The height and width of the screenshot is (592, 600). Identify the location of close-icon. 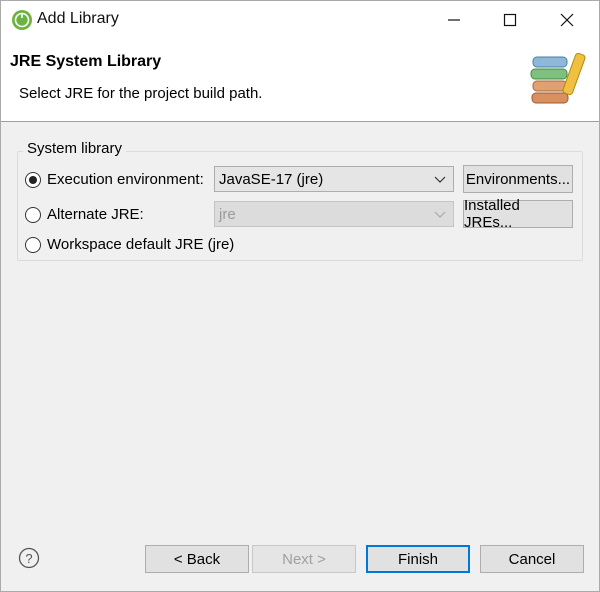
(567, 20).